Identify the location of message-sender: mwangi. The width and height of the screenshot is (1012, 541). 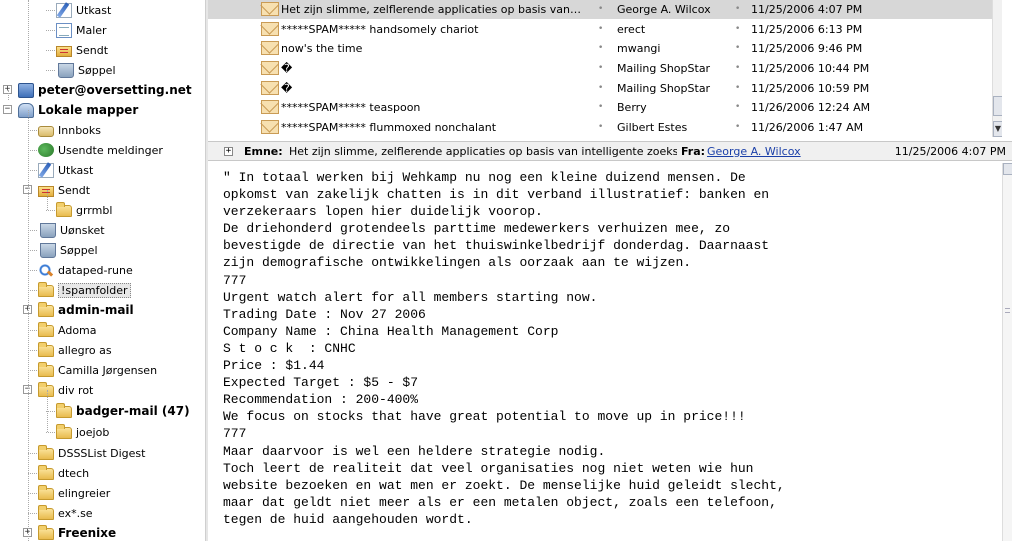
(639, 48).